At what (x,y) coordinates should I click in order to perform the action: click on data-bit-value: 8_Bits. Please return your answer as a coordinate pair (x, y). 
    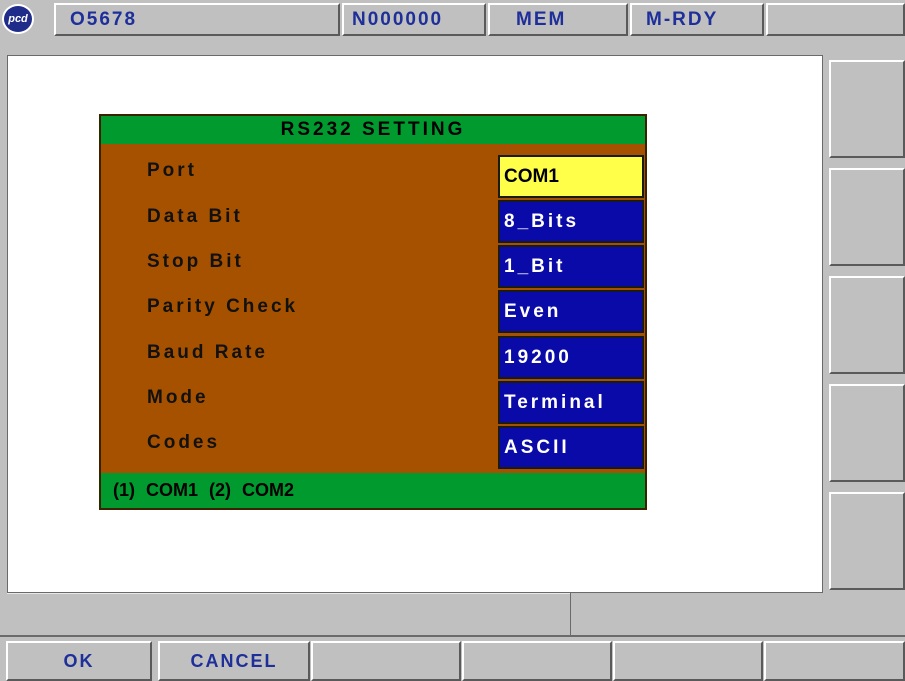
    Looking at the image, I should click on (571, 221).